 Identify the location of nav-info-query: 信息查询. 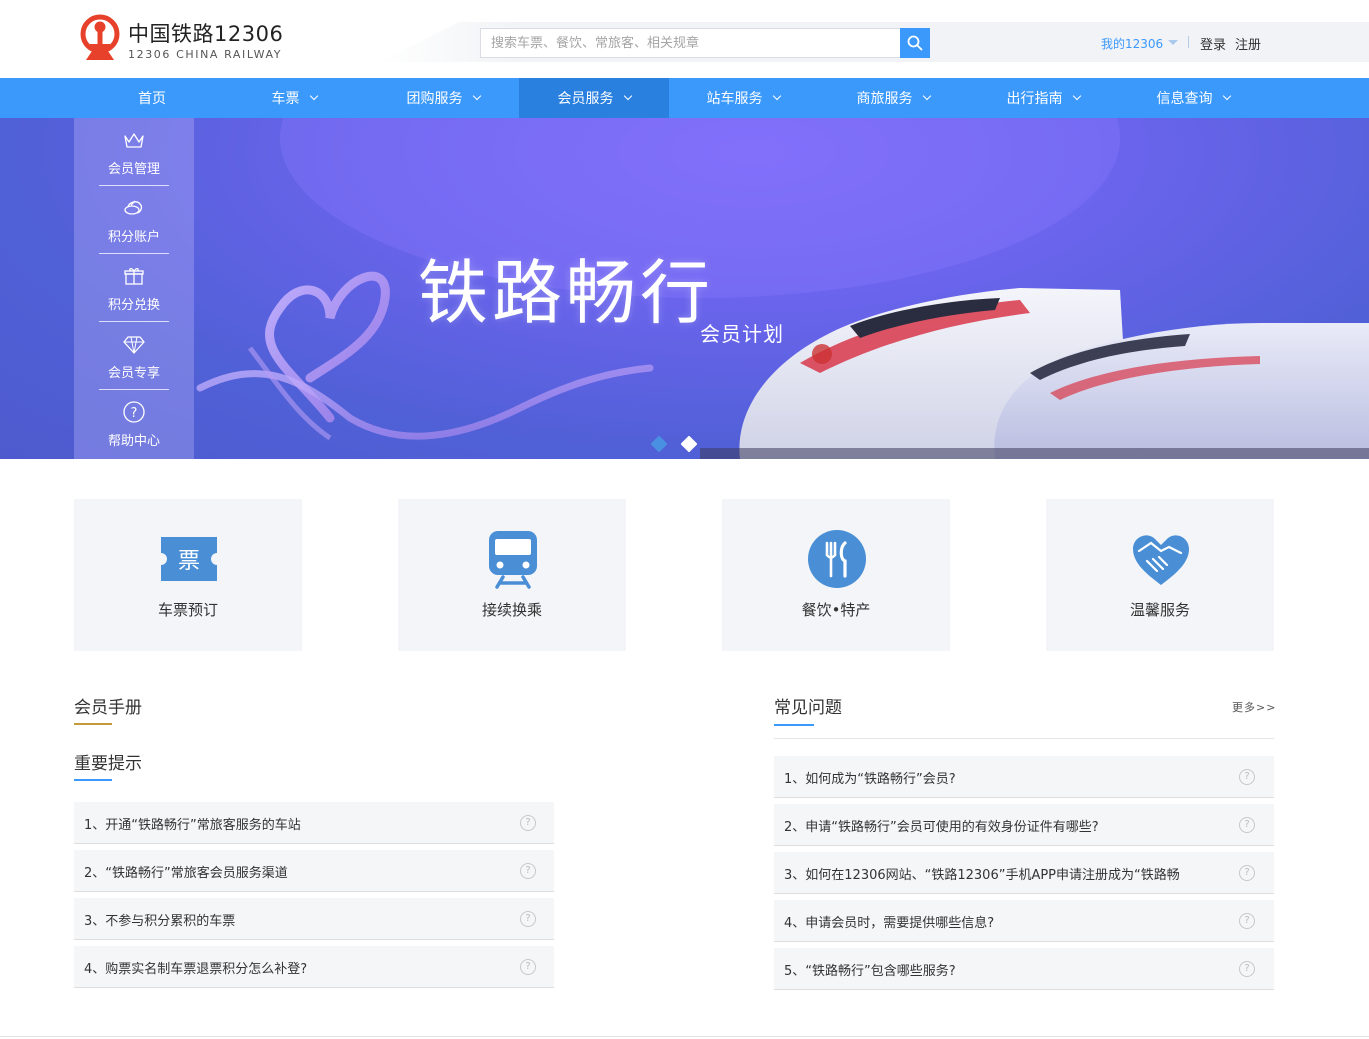
(1193, 98).